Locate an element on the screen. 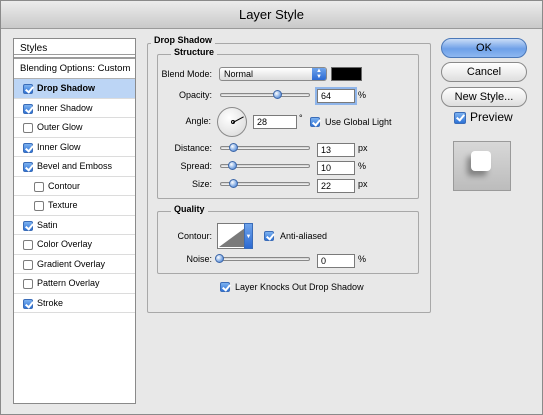 Image resolution: width=543 pixels, height=415 pixels. spread-slider-handle is located at coordinates (232, 165).